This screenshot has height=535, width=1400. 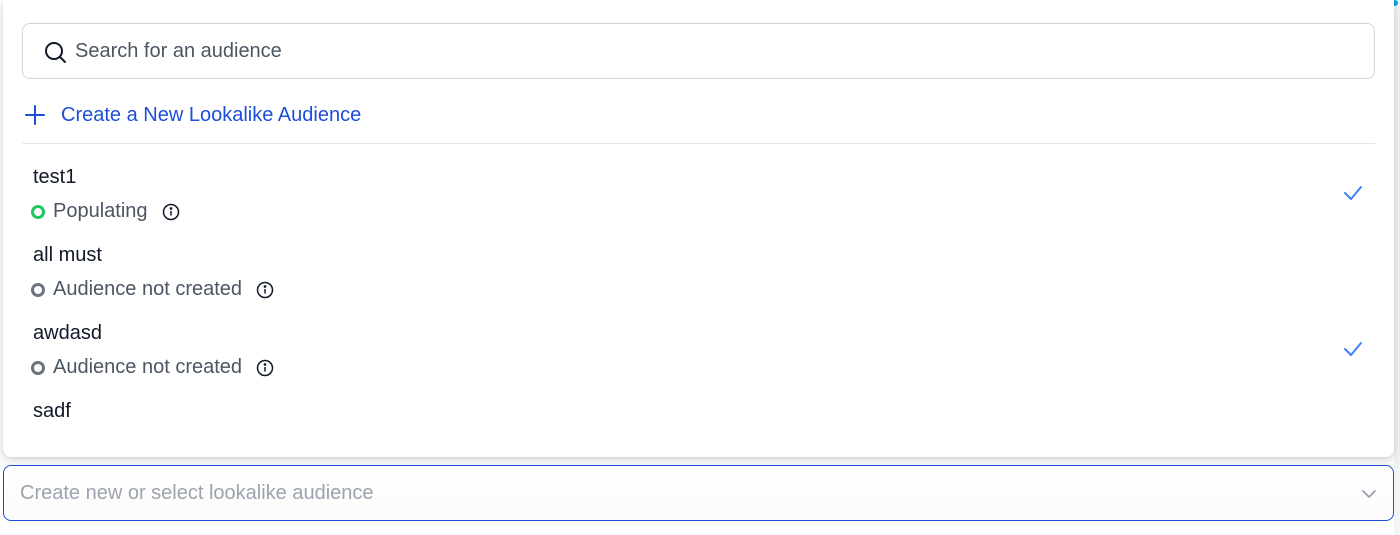 What do you see at coordinates (698, 420) in the screenshot?
I see `audience-option-sadf: sadf` at bounding box center [698, 420].